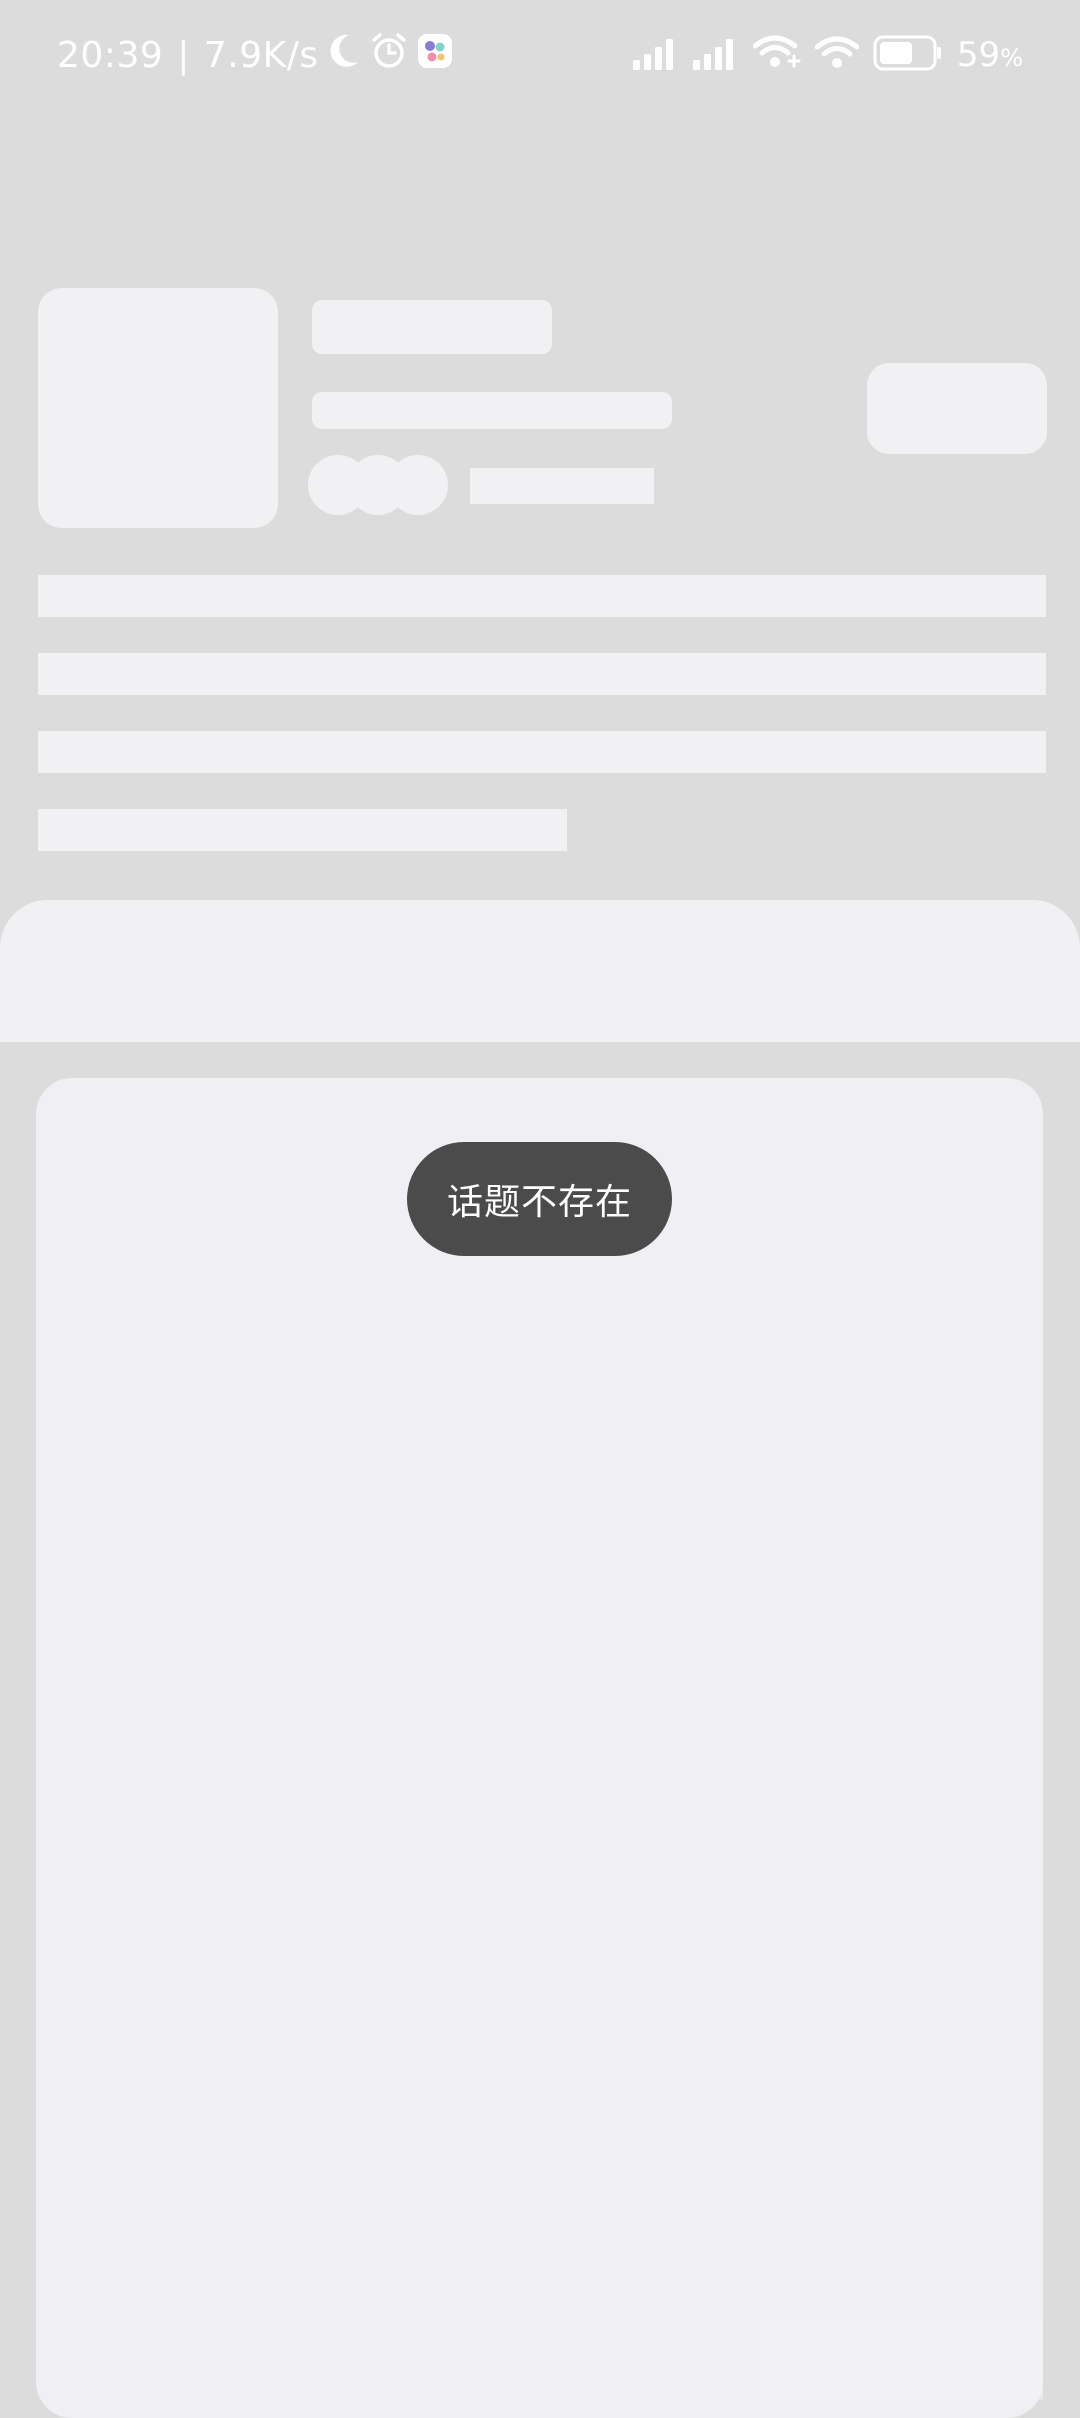 The image size is (1080, 2418). What do you see at coordinates (492, 410) in the screenshot?
I see `skeleton-topic-subtitle` at bounding box center [492, 410].